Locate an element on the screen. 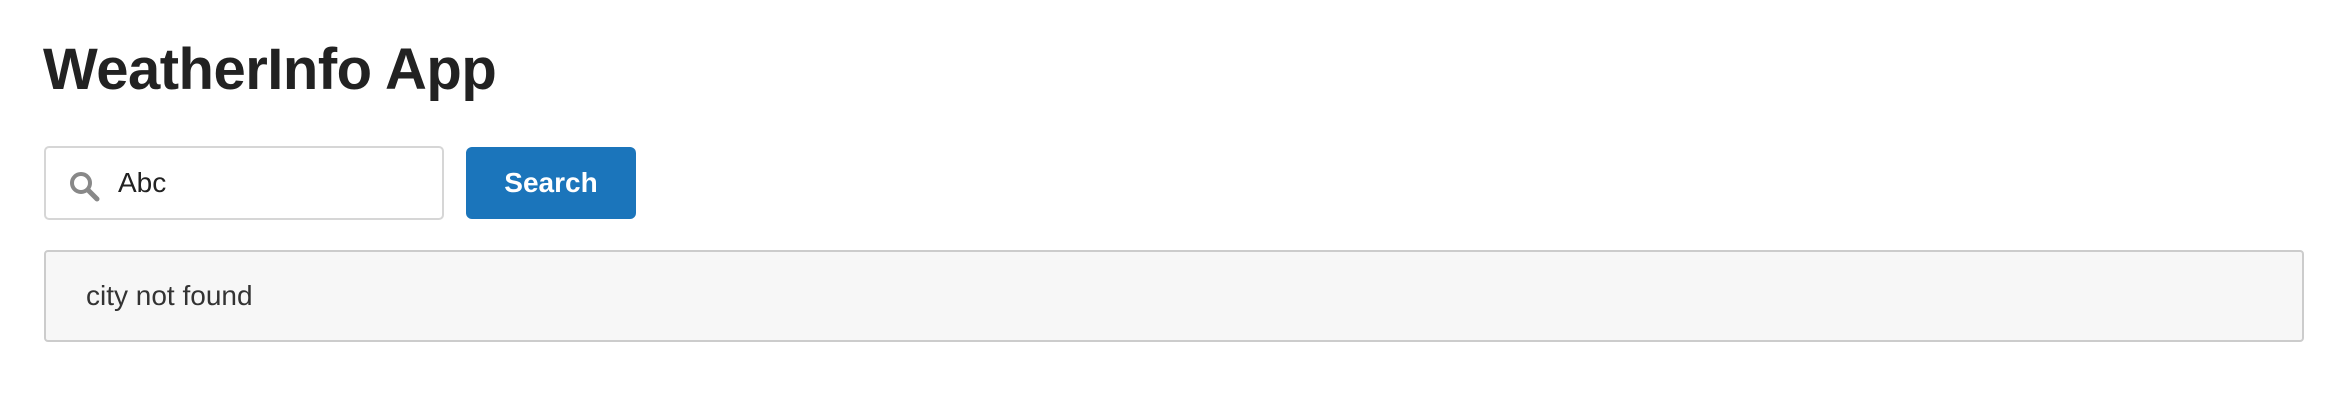 The height and width of the screenshot is (412, 2326). search-input is located at coordinates (273, 183).